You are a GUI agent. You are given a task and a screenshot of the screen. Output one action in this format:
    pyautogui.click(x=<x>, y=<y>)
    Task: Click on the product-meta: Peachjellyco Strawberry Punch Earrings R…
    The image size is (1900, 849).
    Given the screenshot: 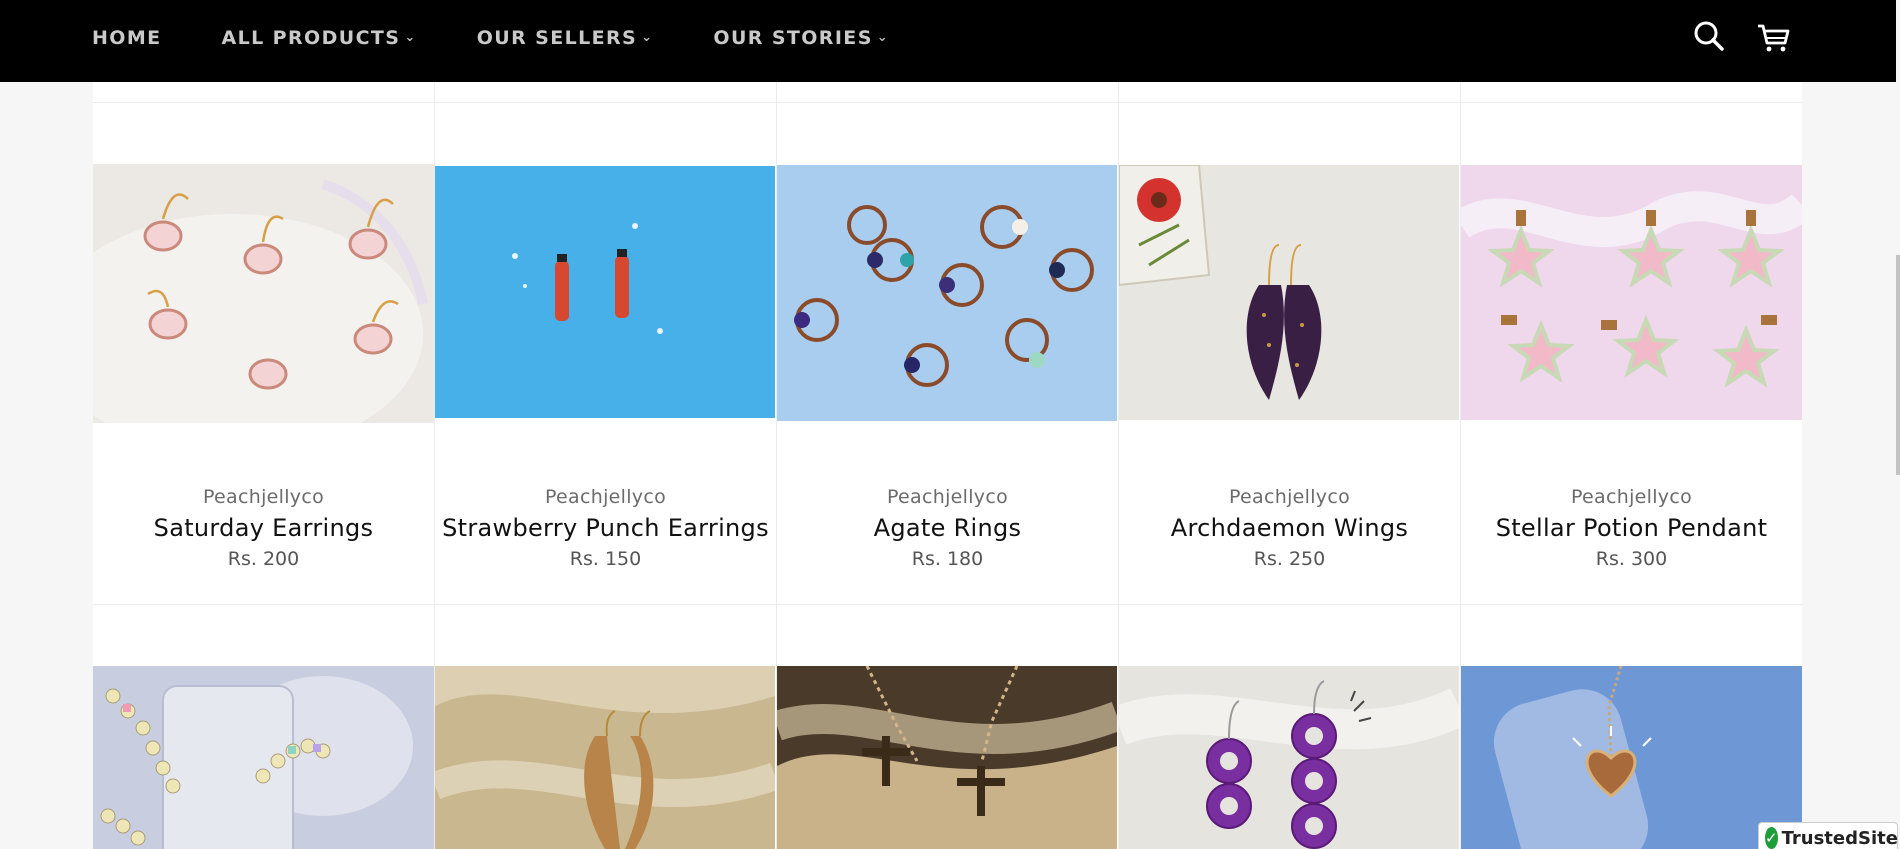 What is the action you would take?
    pyautogui.click(x=605, y=528)
    